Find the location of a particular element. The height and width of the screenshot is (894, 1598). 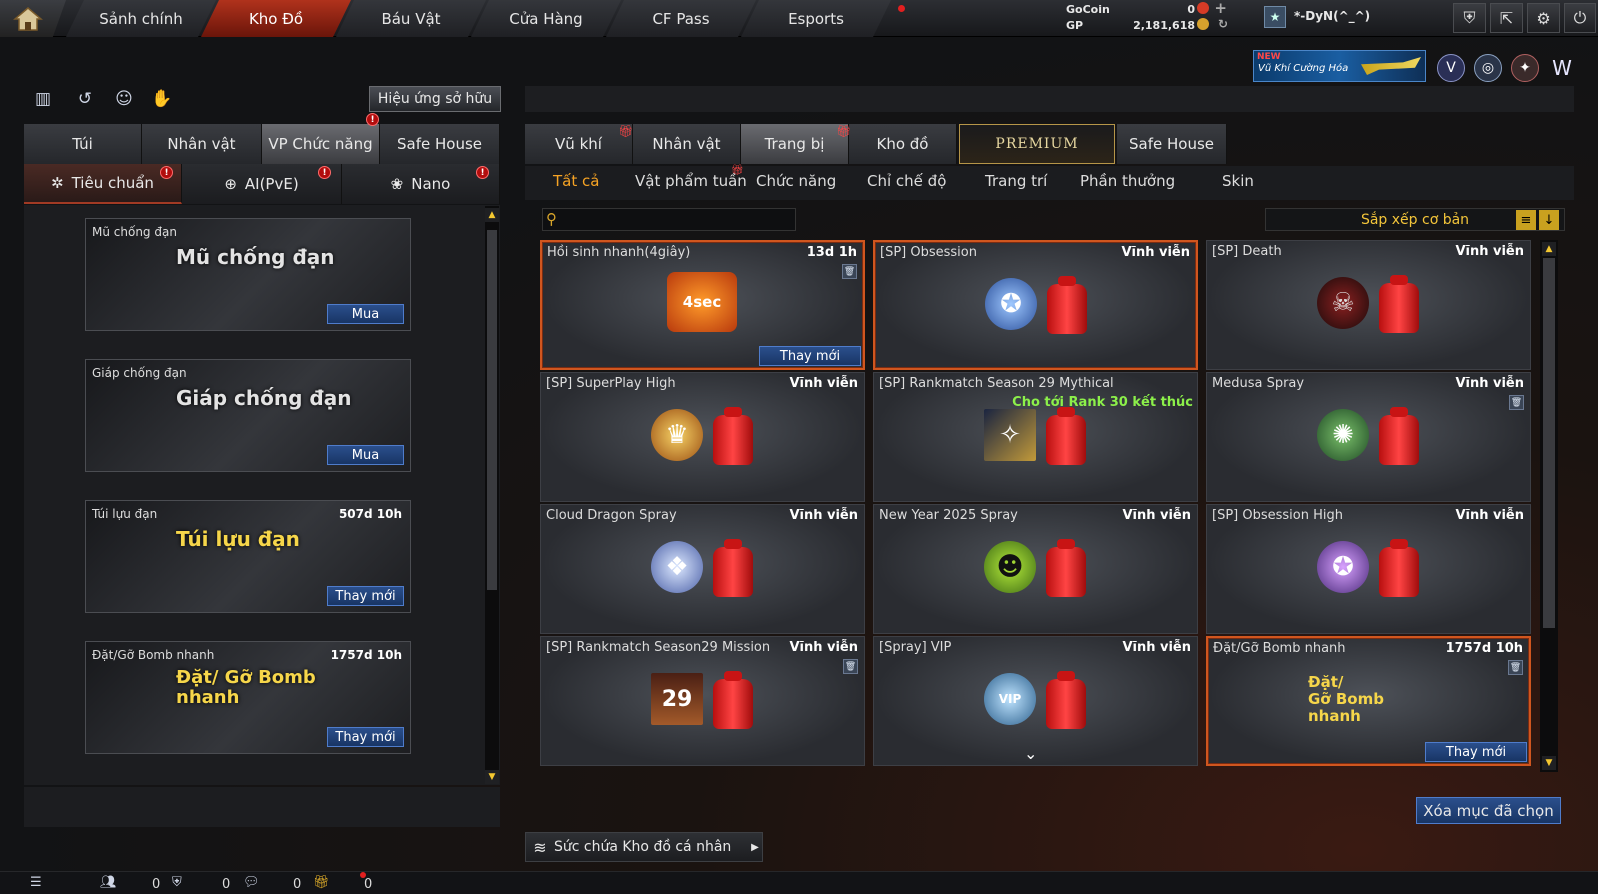

globe-icon: ◎ is located at coordinates (1488, 68).